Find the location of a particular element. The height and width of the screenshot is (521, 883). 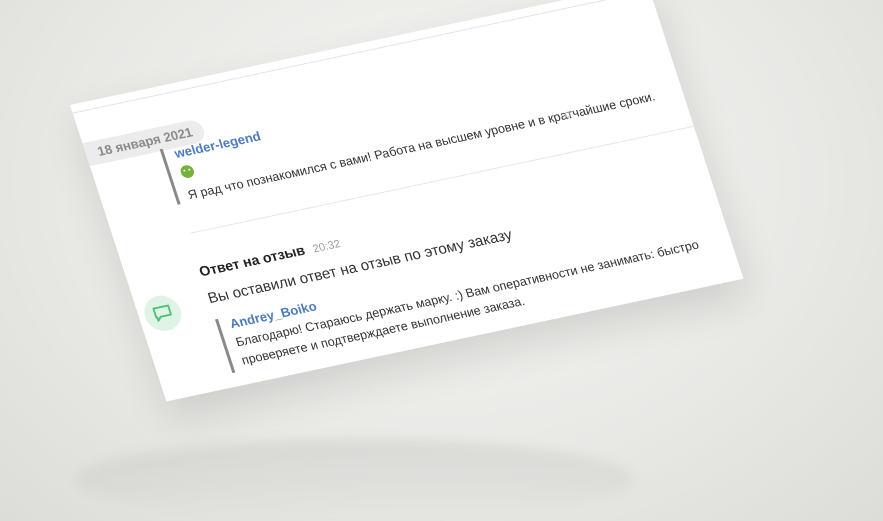

event-time: 20:32 is located at coordinates (327, 247).